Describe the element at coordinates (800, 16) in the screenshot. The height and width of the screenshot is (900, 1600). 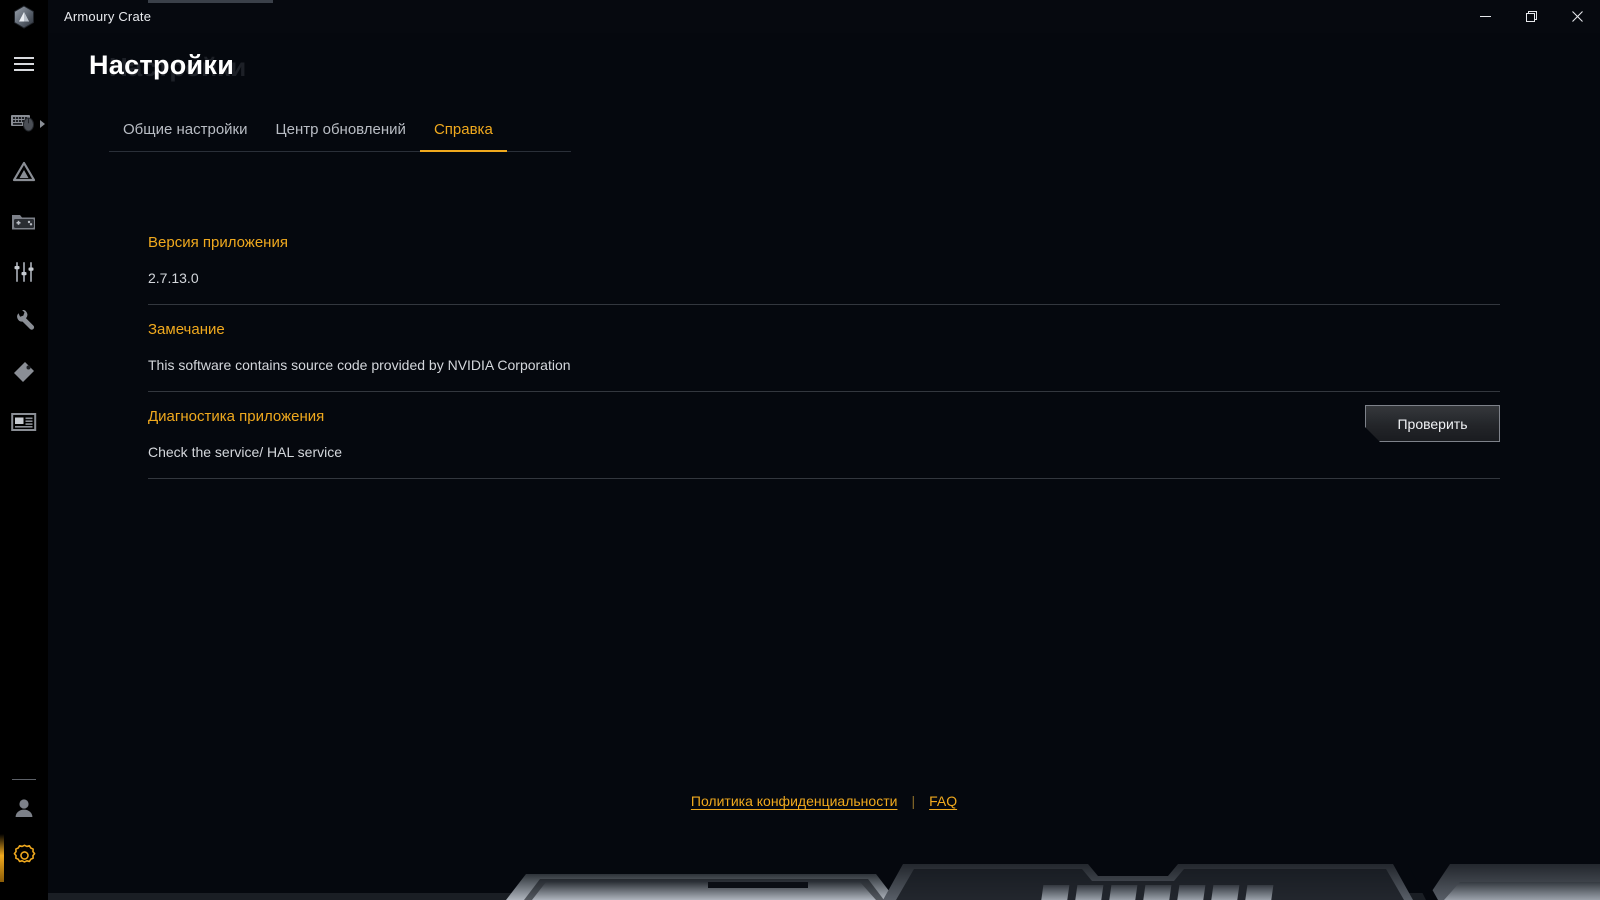
I see `title-bar: Armoury Crate` at that location.